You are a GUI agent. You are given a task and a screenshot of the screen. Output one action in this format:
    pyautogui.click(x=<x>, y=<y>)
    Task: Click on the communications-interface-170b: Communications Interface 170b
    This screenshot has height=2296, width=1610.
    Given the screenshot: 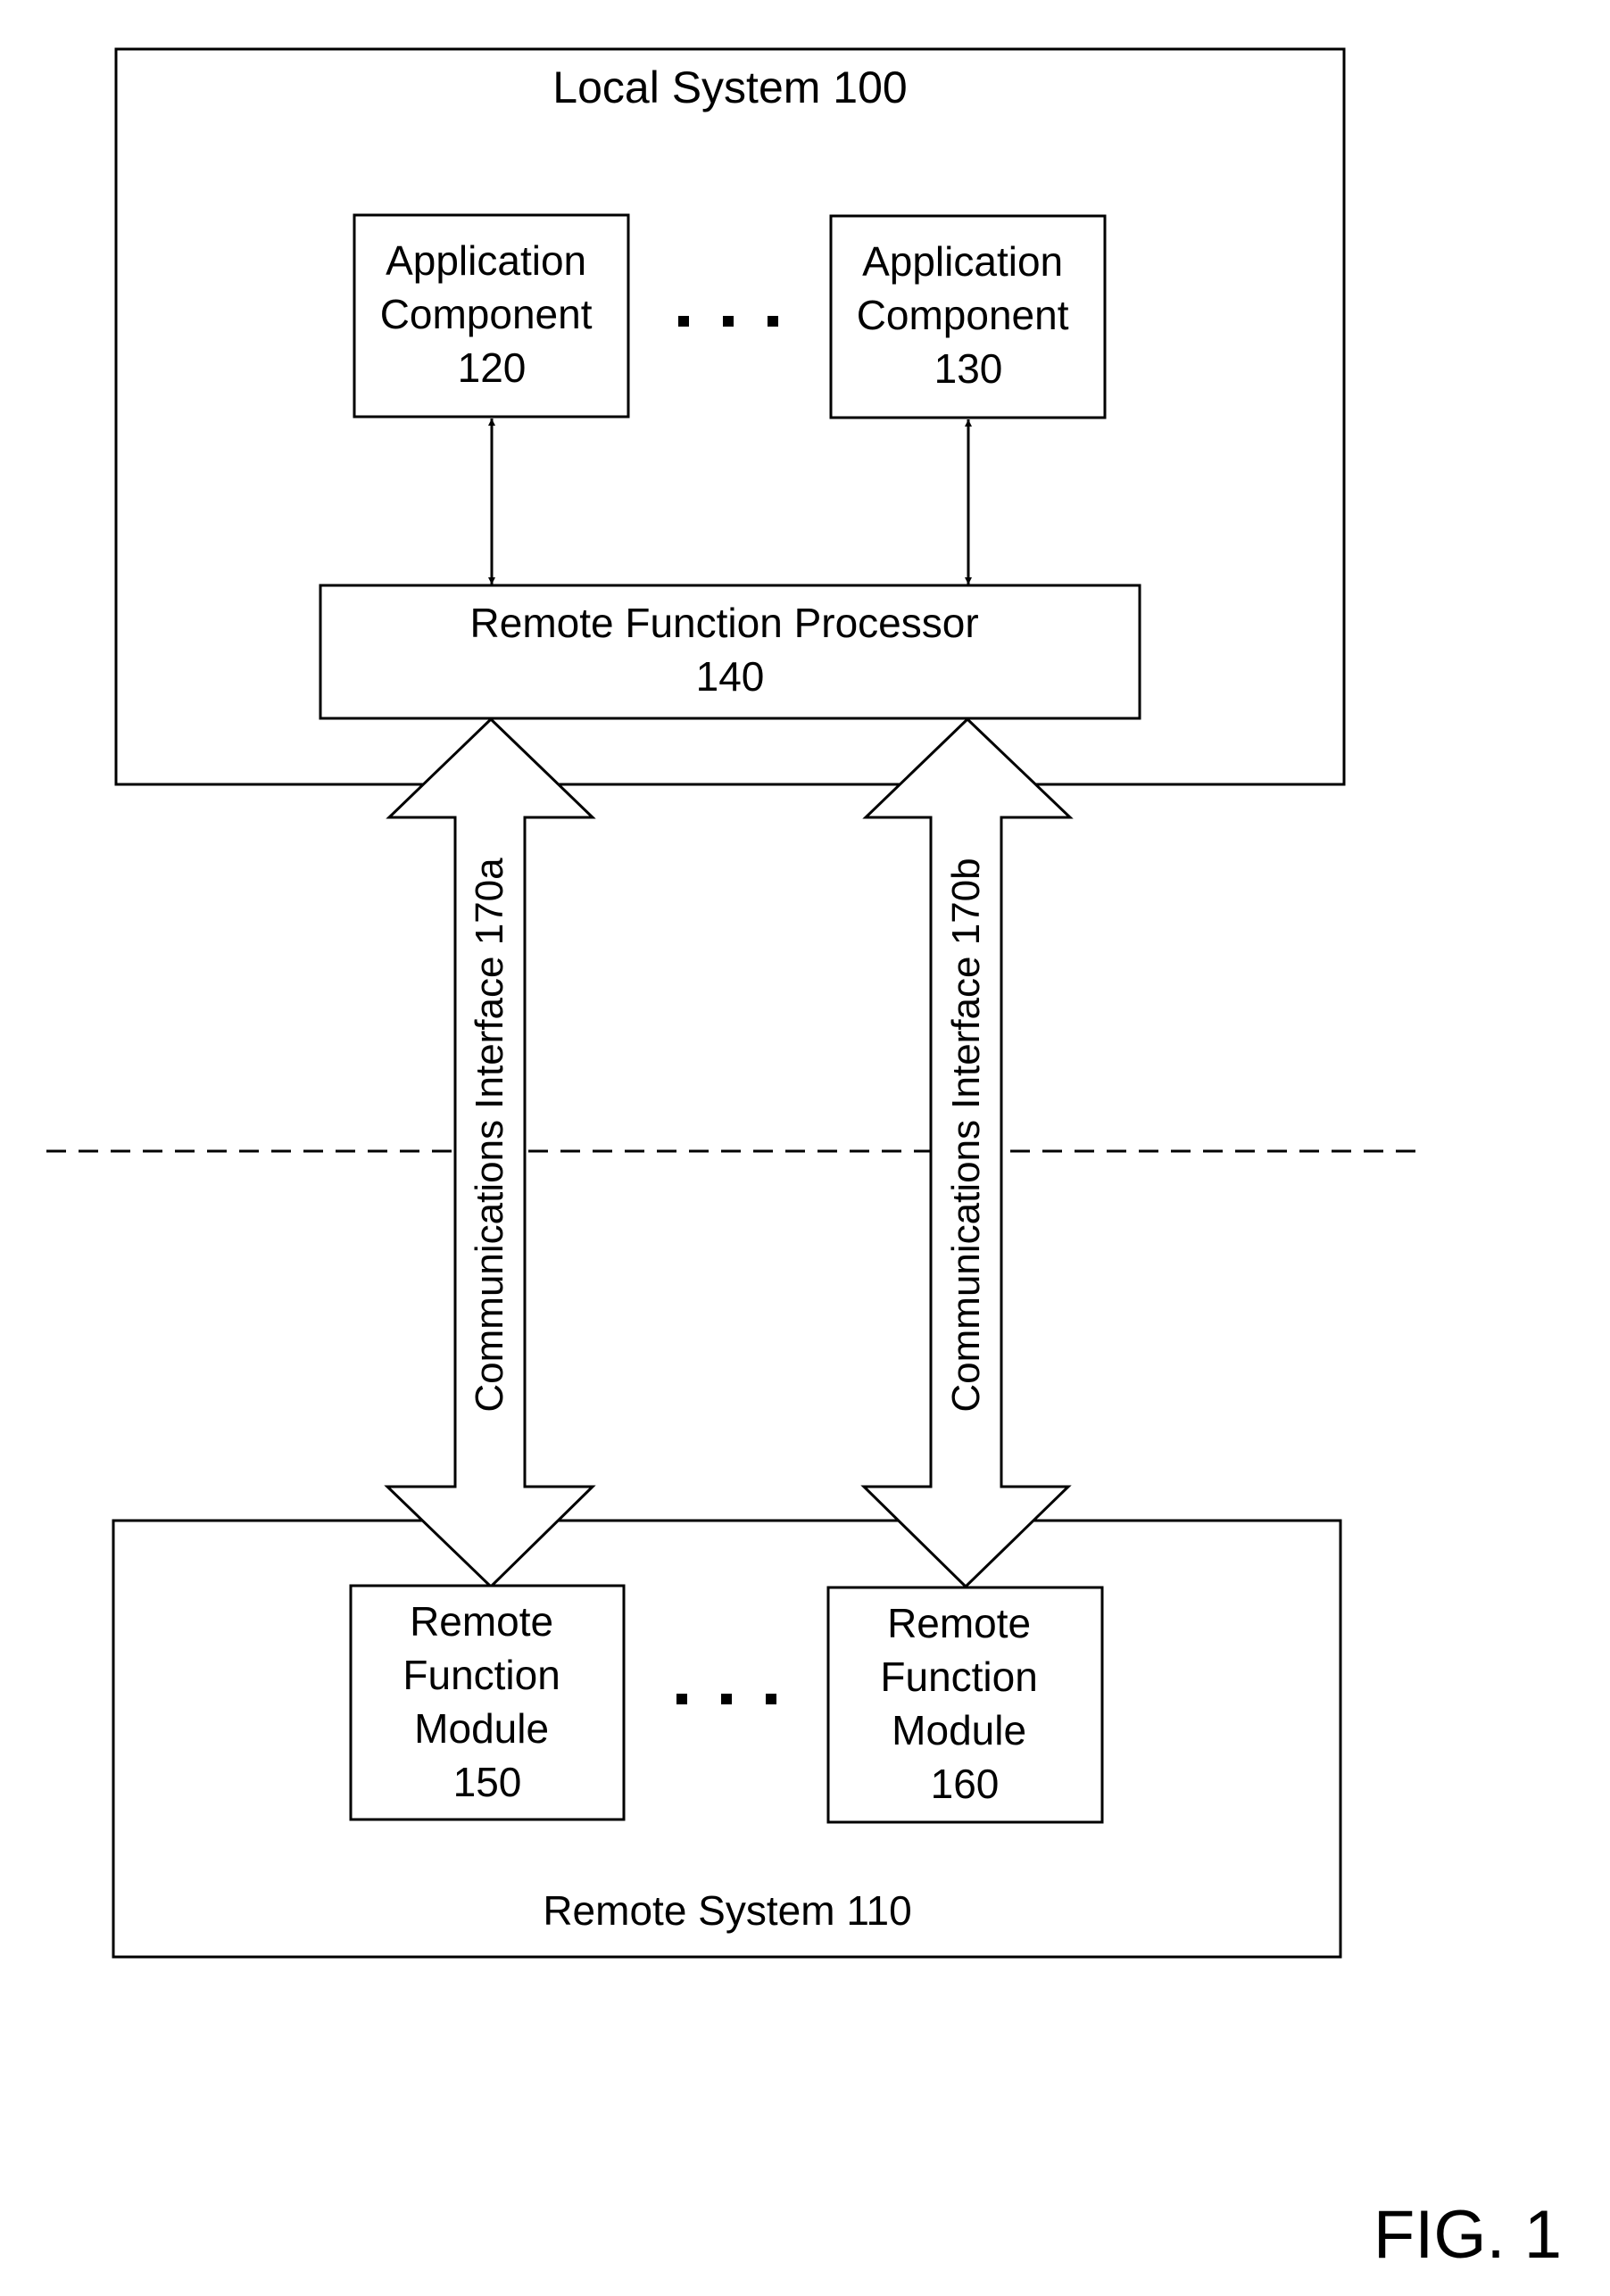 What is the action you would take?
    pyautogui.click(x=967, y=1153)
    